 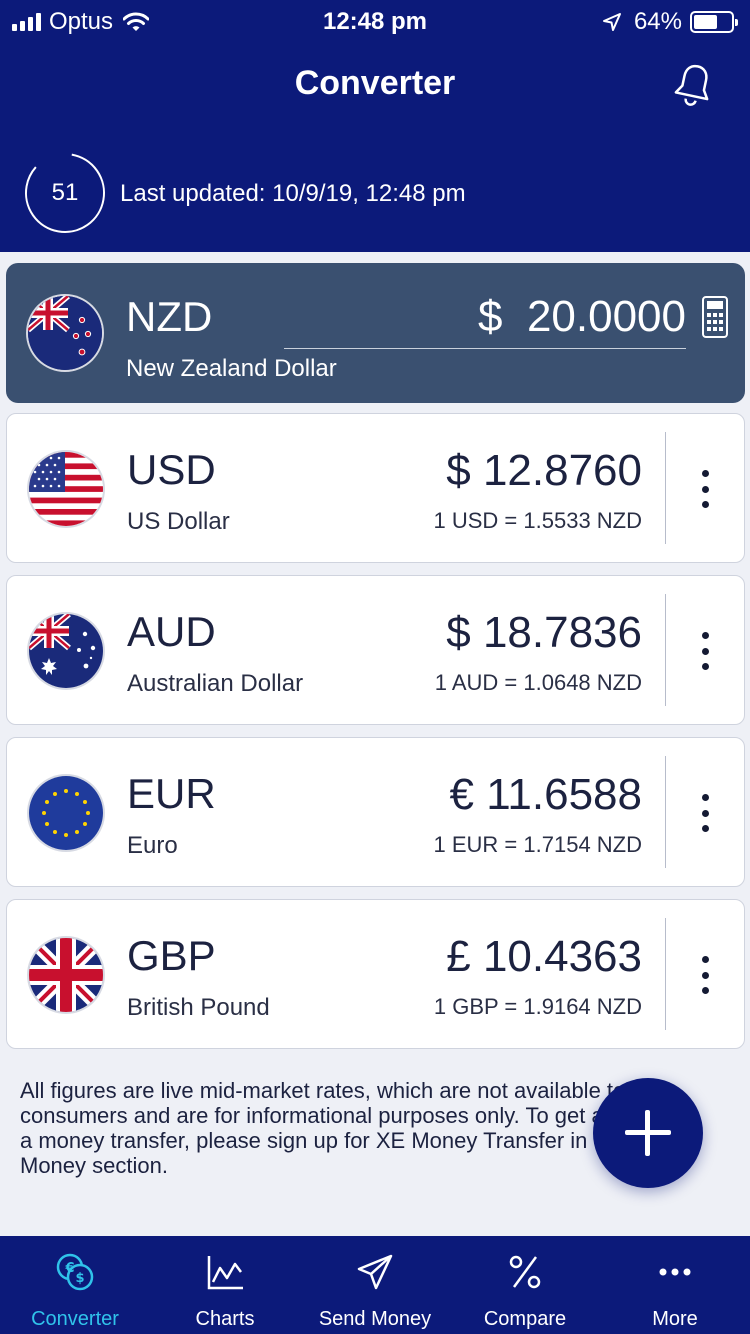 I want to click on exchange-rate: 1 GBP = 1.9164 NZD, so click(x=537, y=1006).